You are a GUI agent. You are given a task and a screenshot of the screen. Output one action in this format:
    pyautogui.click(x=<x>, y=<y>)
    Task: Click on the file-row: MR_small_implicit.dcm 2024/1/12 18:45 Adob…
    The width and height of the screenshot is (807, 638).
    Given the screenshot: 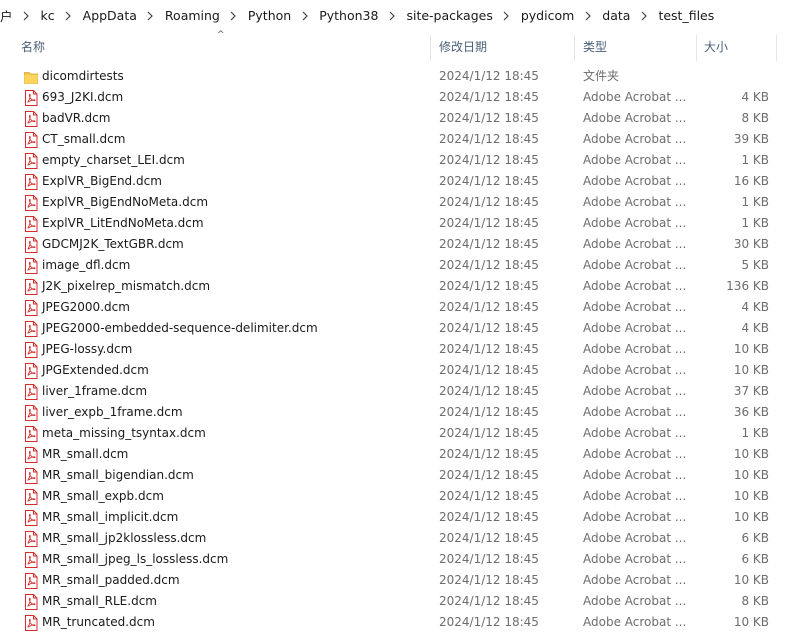 What is the action you would take?
    pyautogui.click(x=403, y=517)
    